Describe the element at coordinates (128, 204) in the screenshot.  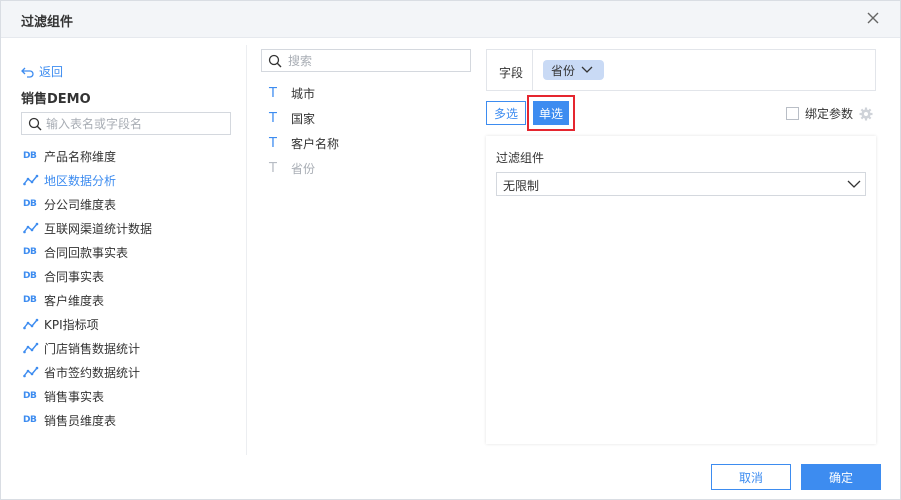
I see `table-item: DB 分公司维度表` at that location.